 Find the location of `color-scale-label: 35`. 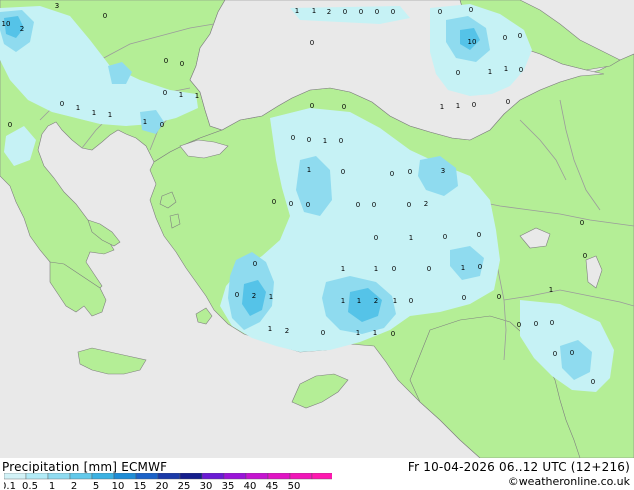

color-scale-label: 35 is located at coordinates (228, 485).